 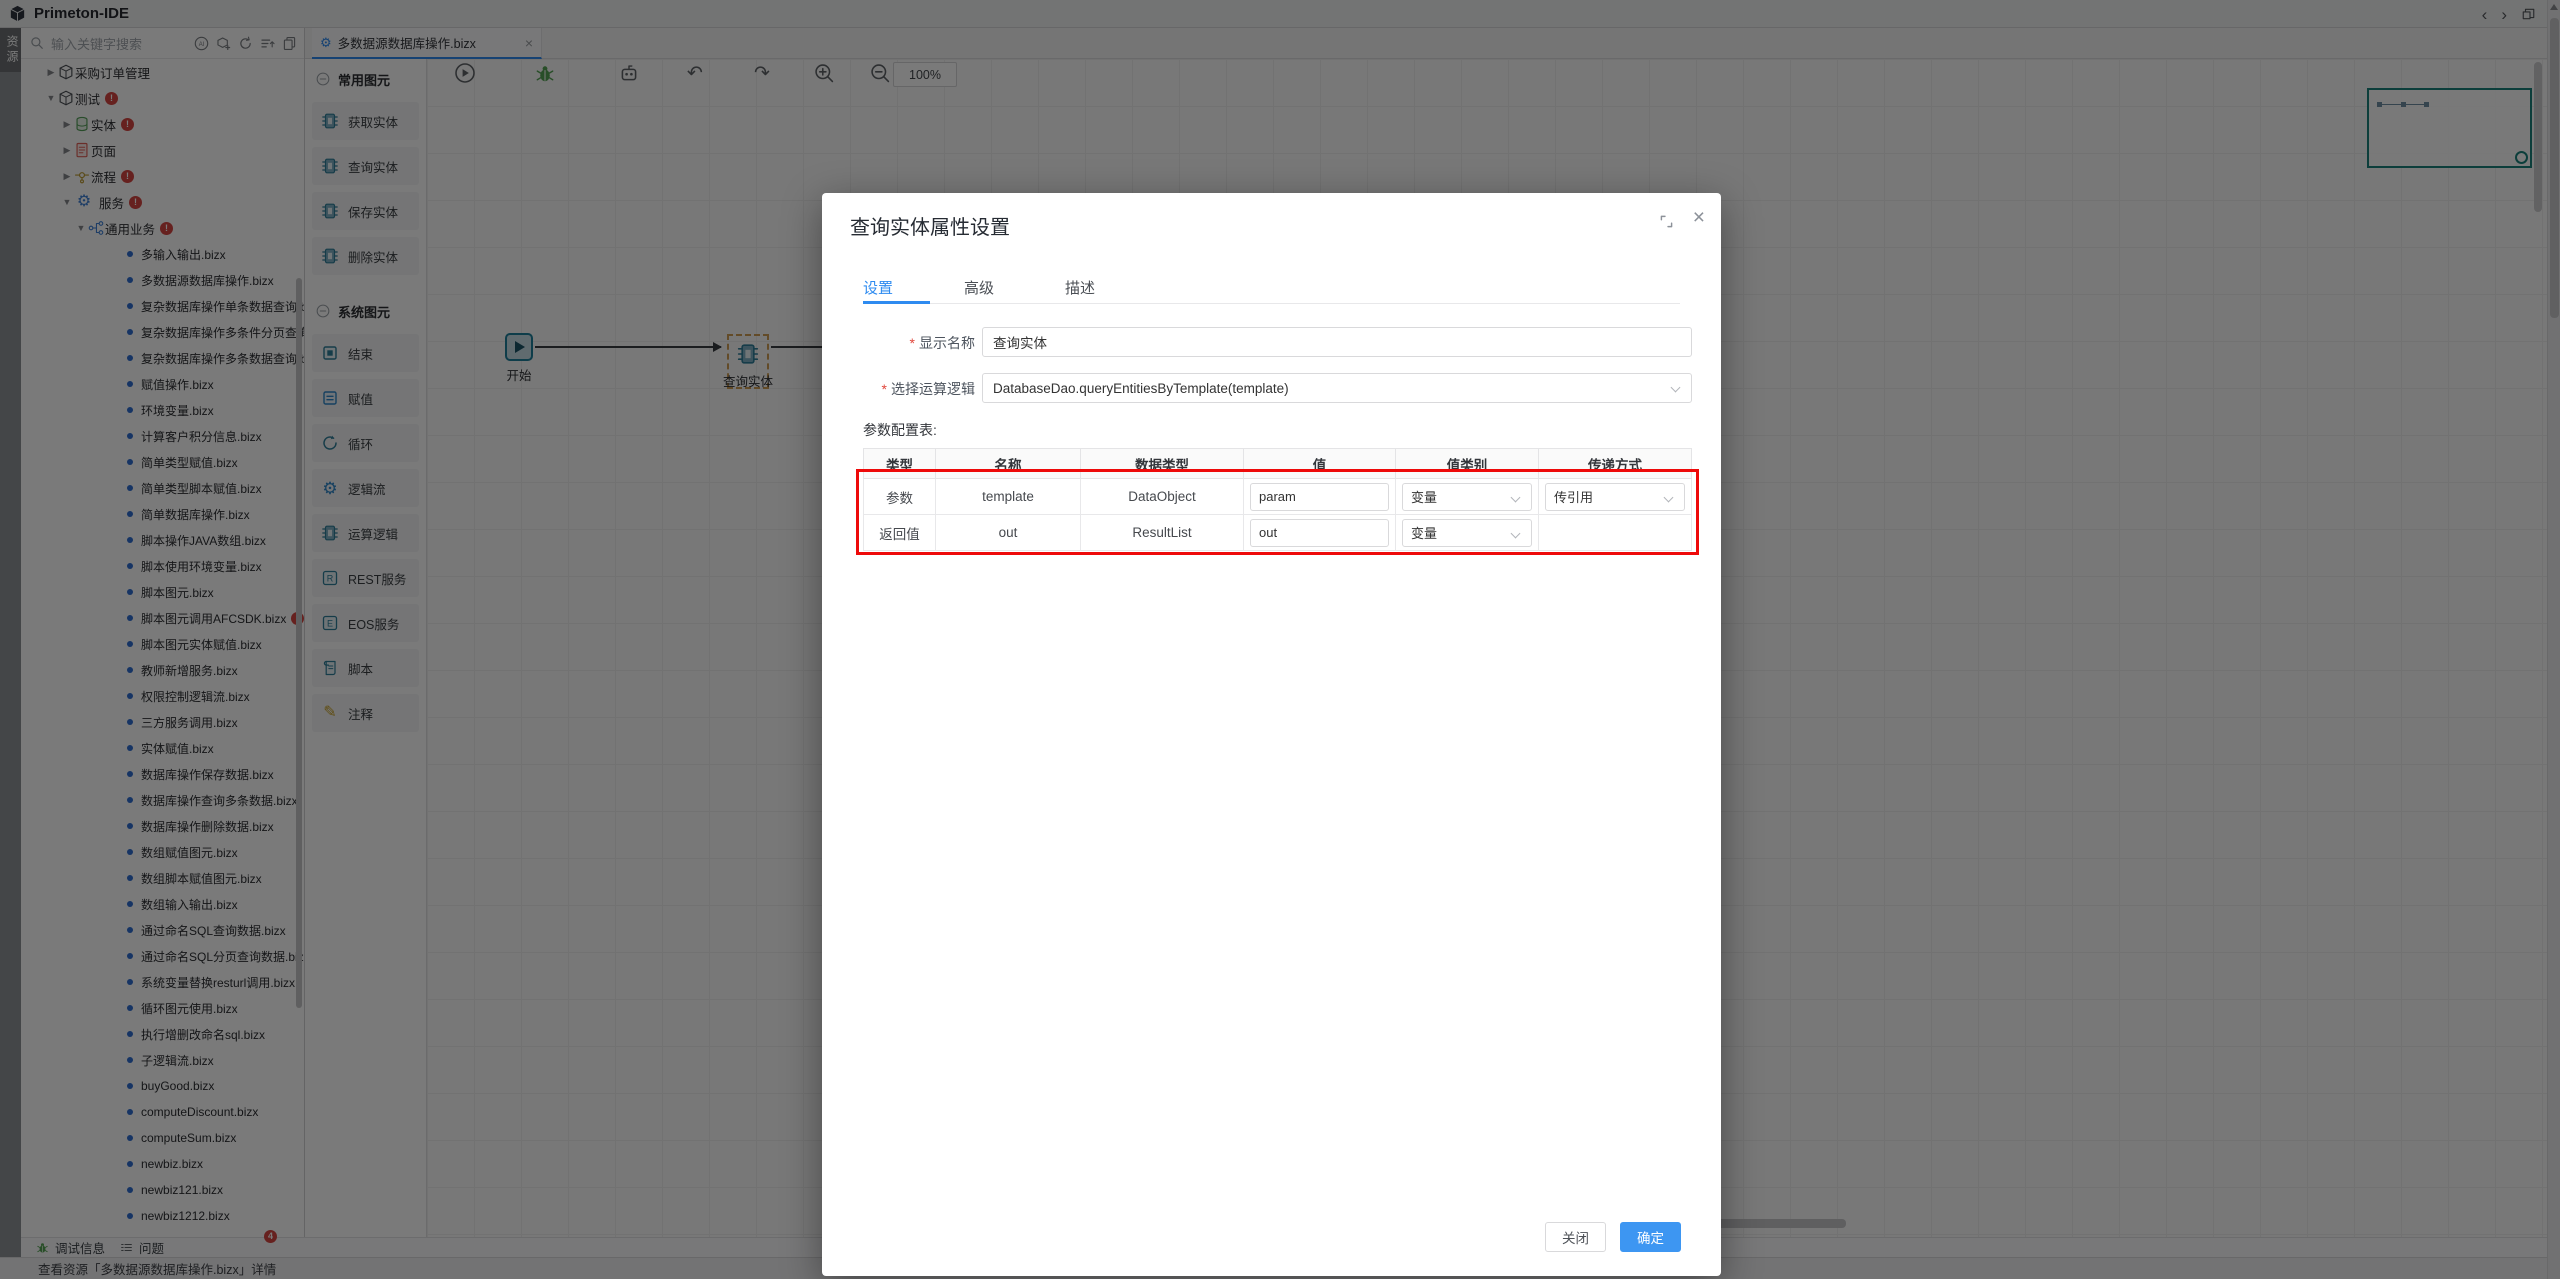 What do you see at coordinates (1613, 1237) in the screenshot?
I see `dialog-footer: 关闭 确定` at bounding box center [1613, 1237].